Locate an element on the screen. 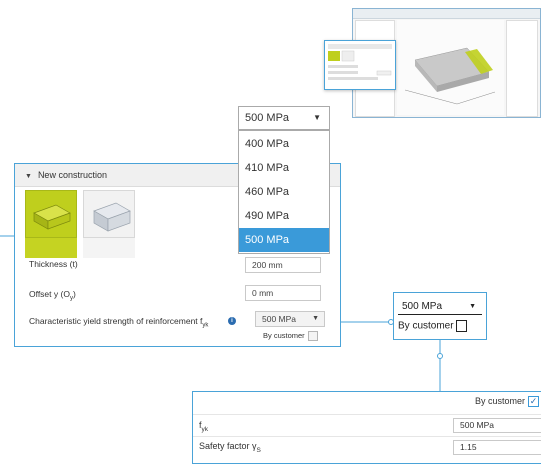  safety-label-text: Safety factor γ is located at coordinates (228, 446).